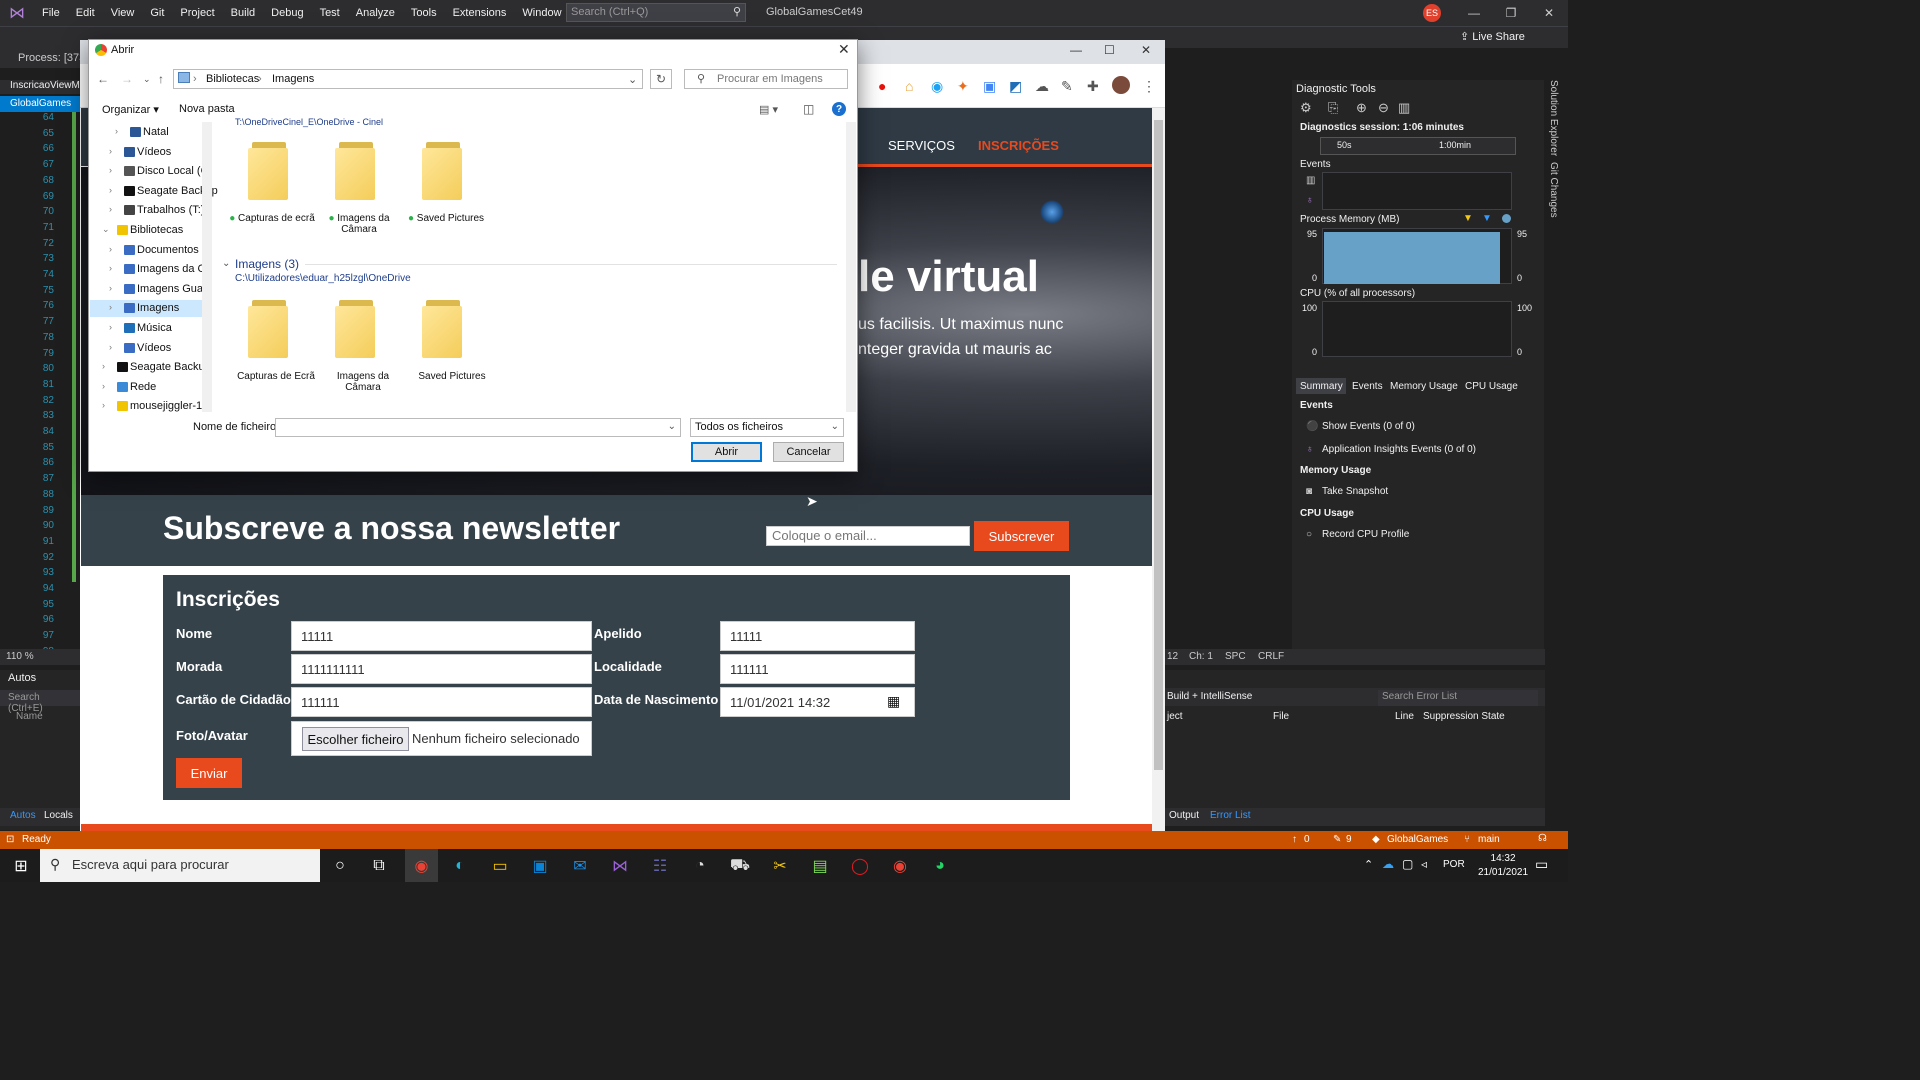  Describe the element at coordinates (154, 250) in the screenshot. I see `tree-item: › Documentos` at that location.